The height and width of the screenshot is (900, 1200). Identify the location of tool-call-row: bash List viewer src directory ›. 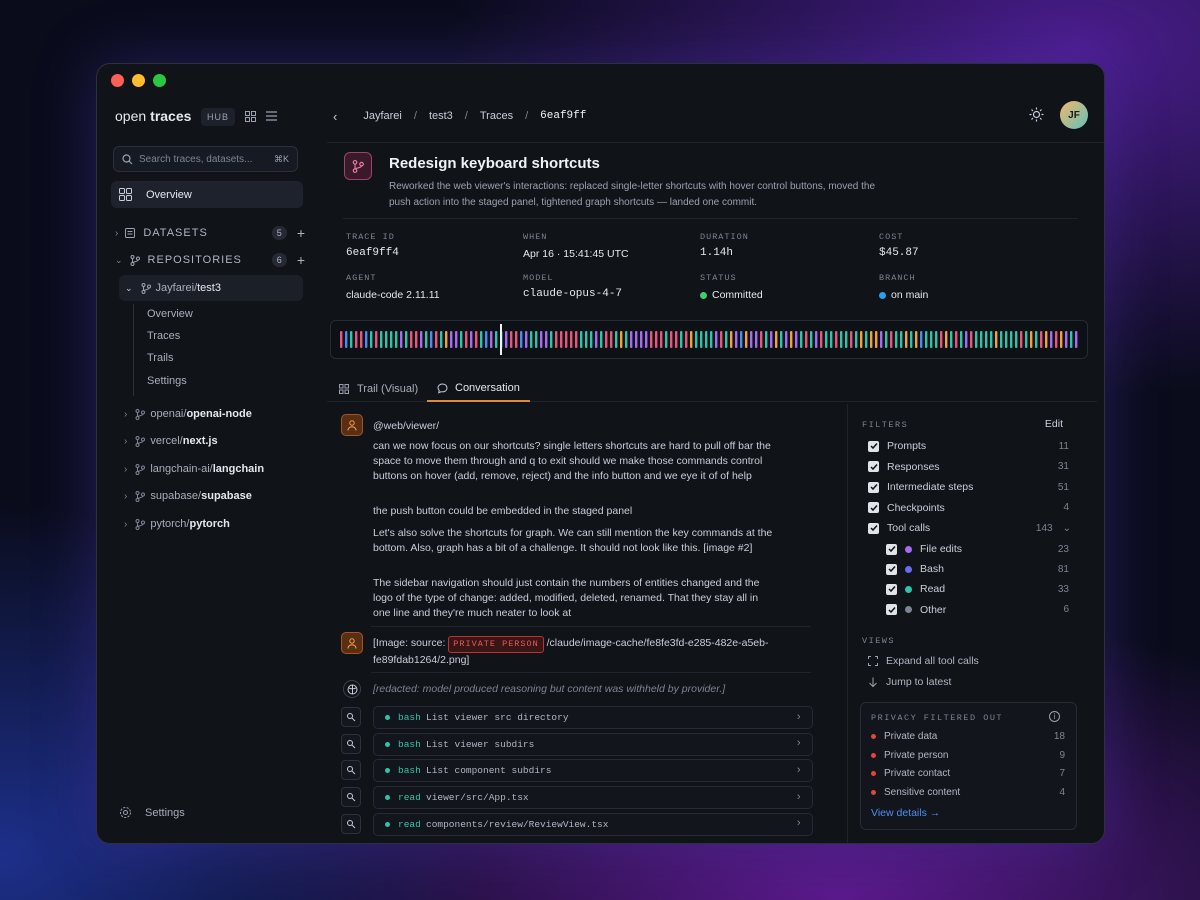
(593, 717).